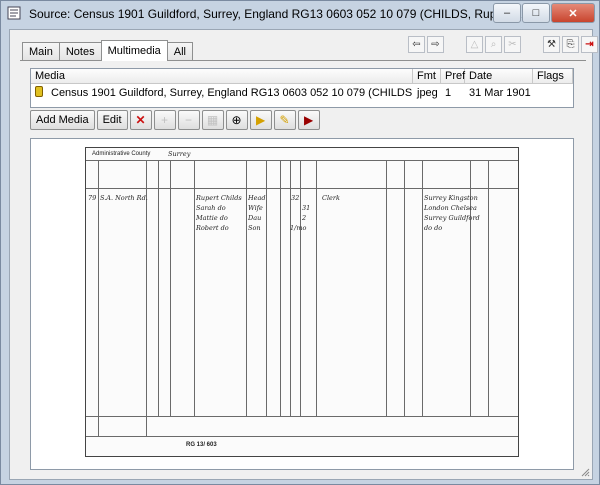 The width and height of the screenshot is (600, 485). Describe the element at coordinates (164, 120) in the screenshot. I see `add-icon: +` at that location.